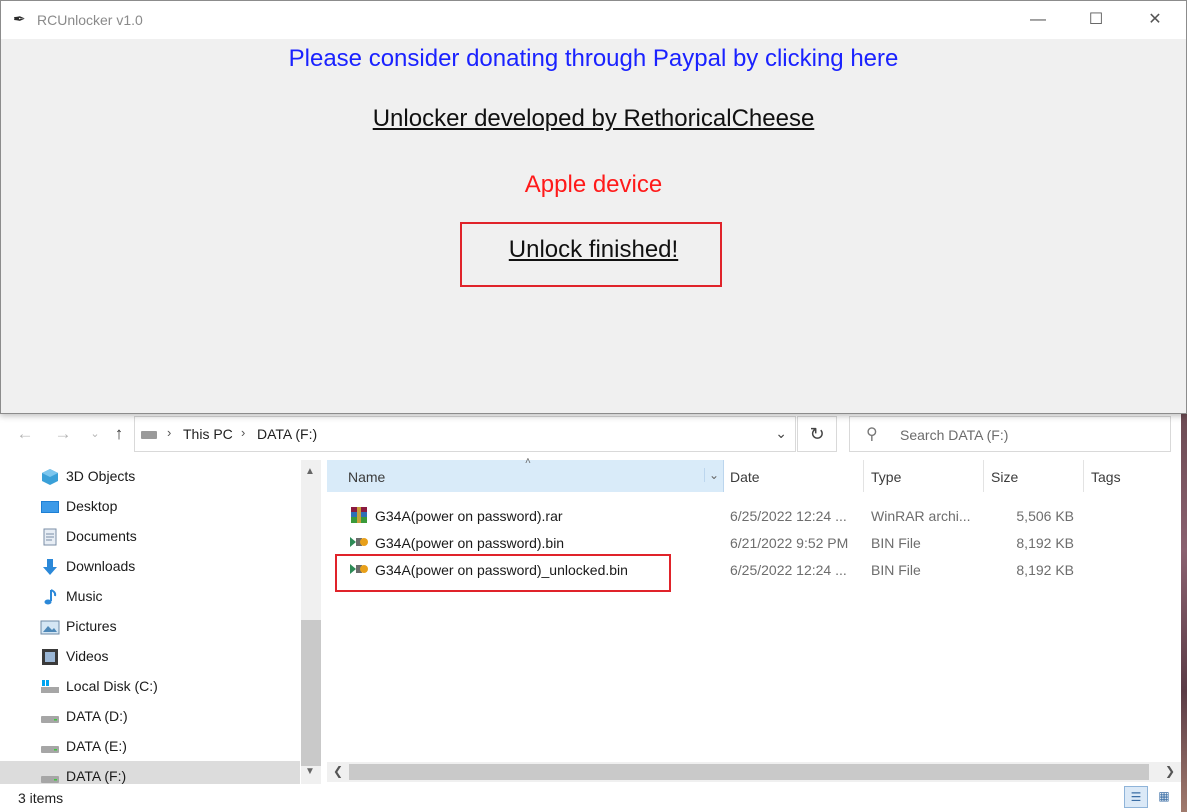 The height and width of the screenshot is (812, 1187). What do you see at coordinates (1136, 797) in the screenshot?
I see `details-view-button: ☰` at bounding box center [1136, 797].